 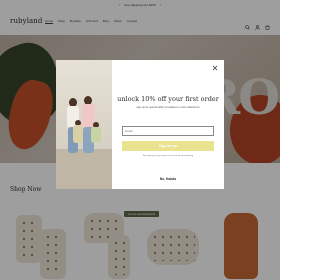 What do you see at coordinates (168, 131) in the screenshot?
I see `email-field` at bounding box center [168, 131].